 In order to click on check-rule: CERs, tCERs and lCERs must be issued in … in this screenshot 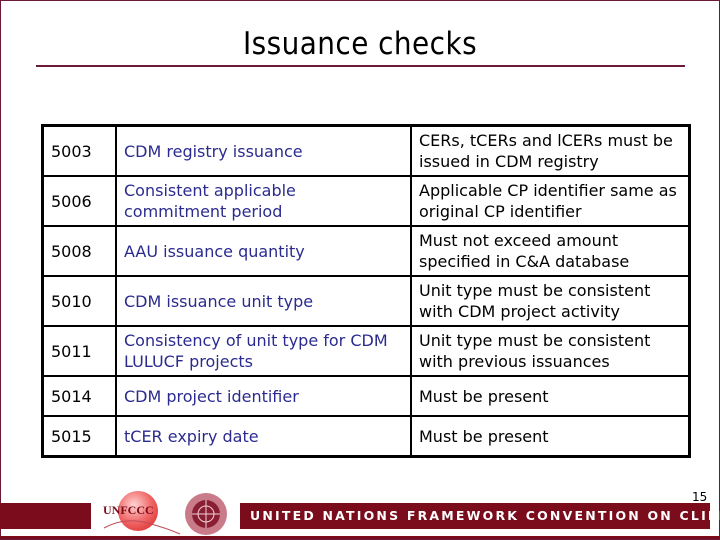, I will do `click(550, 150)`.